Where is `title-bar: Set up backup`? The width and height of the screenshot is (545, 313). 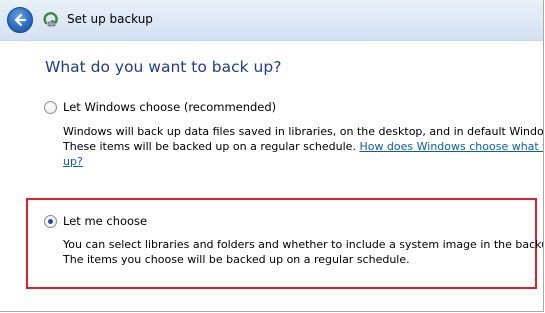
title-bar: Set up backup is located at coordinates (271, 20).